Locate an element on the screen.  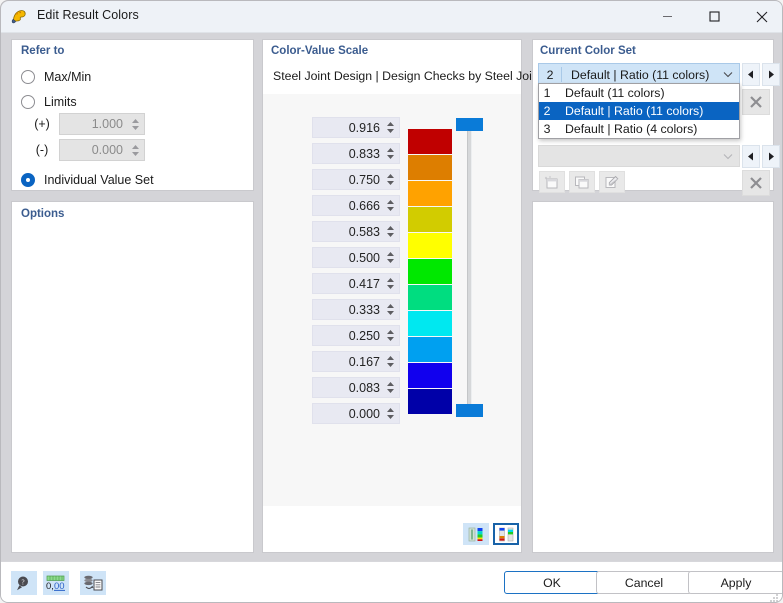
value-field-4: 0.583 is located at coordinates (356, 231).